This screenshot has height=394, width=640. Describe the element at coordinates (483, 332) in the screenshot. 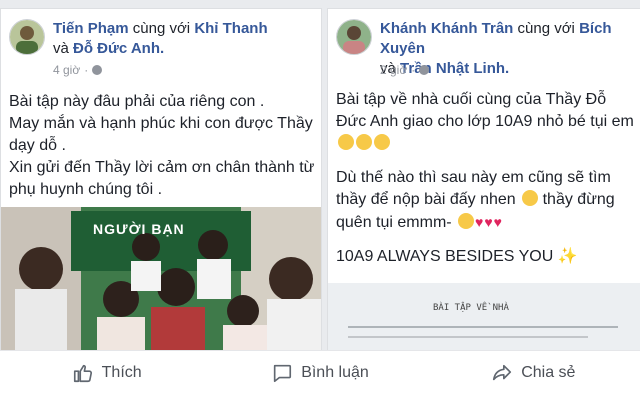

I see `paper-lines` at that location.